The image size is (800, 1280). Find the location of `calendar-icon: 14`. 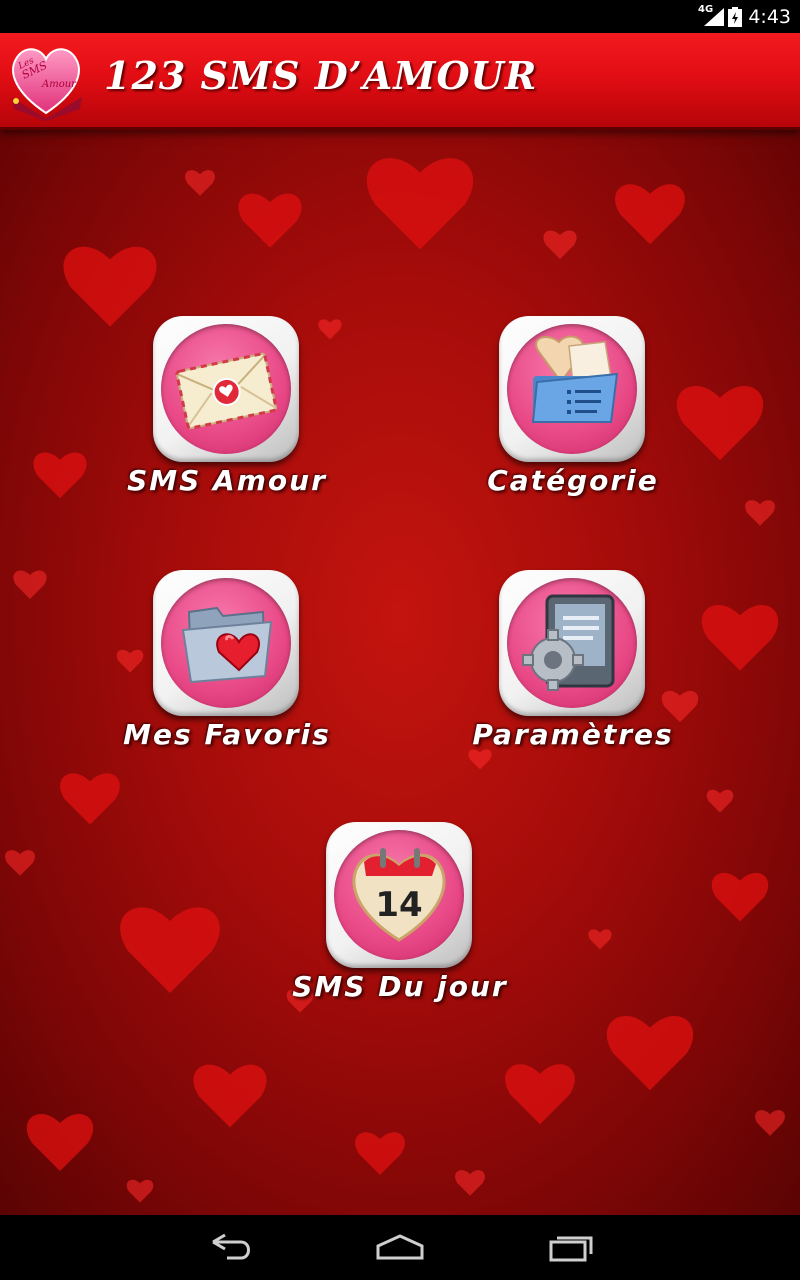

calendar-icon: 14 is located at coordinates (399, 895).